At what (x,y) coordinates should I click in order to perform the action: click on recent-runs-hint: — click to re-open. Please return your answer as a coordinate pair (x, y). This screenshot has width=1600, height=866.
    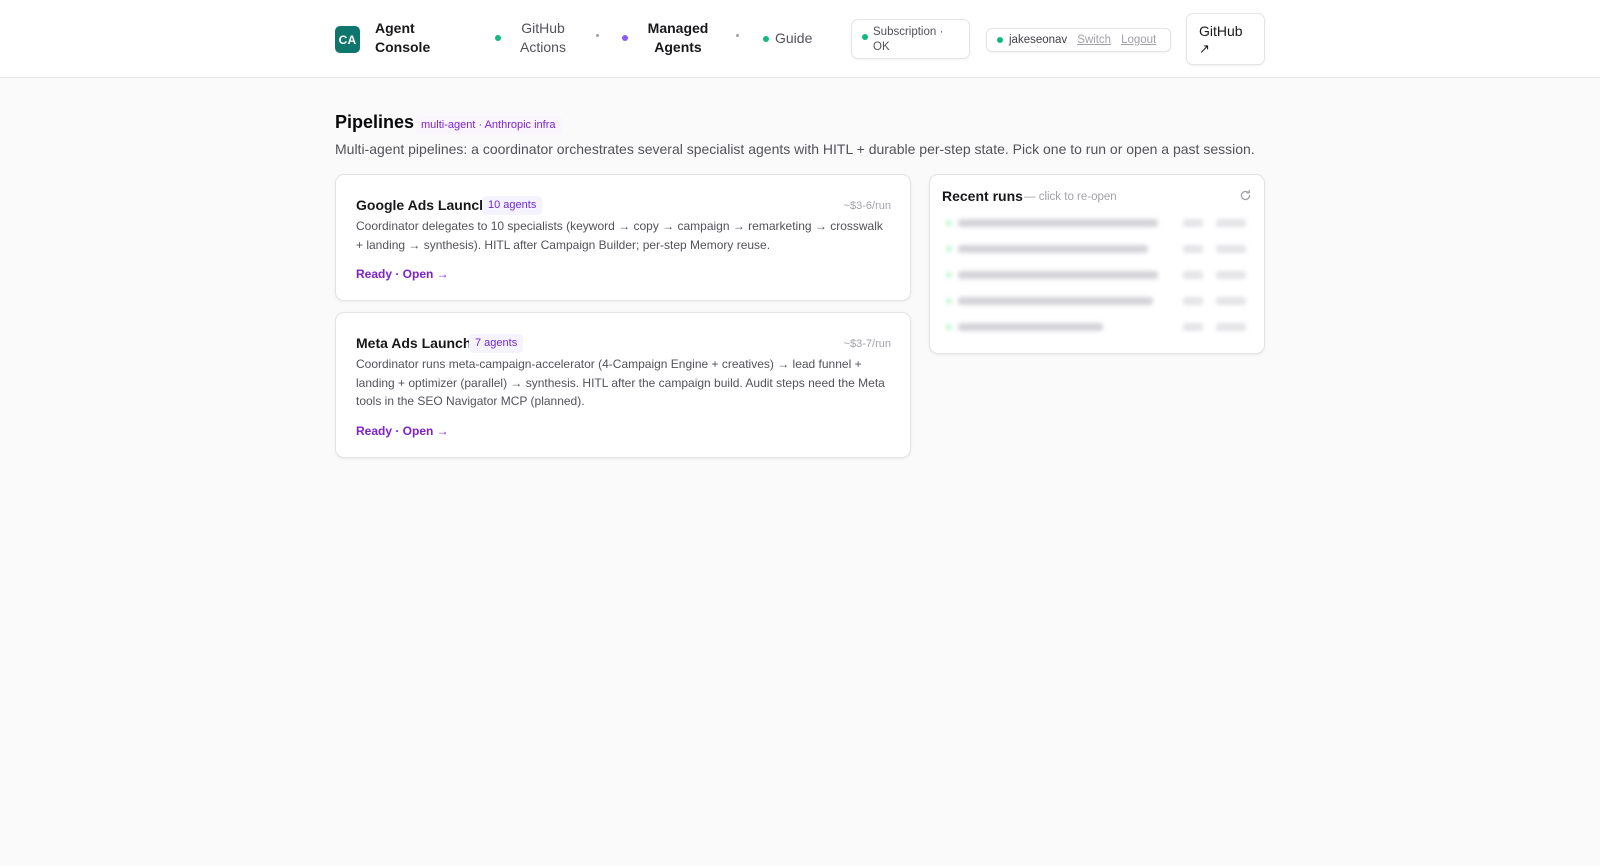
    Looking at the image, I should click on (1070, 197).